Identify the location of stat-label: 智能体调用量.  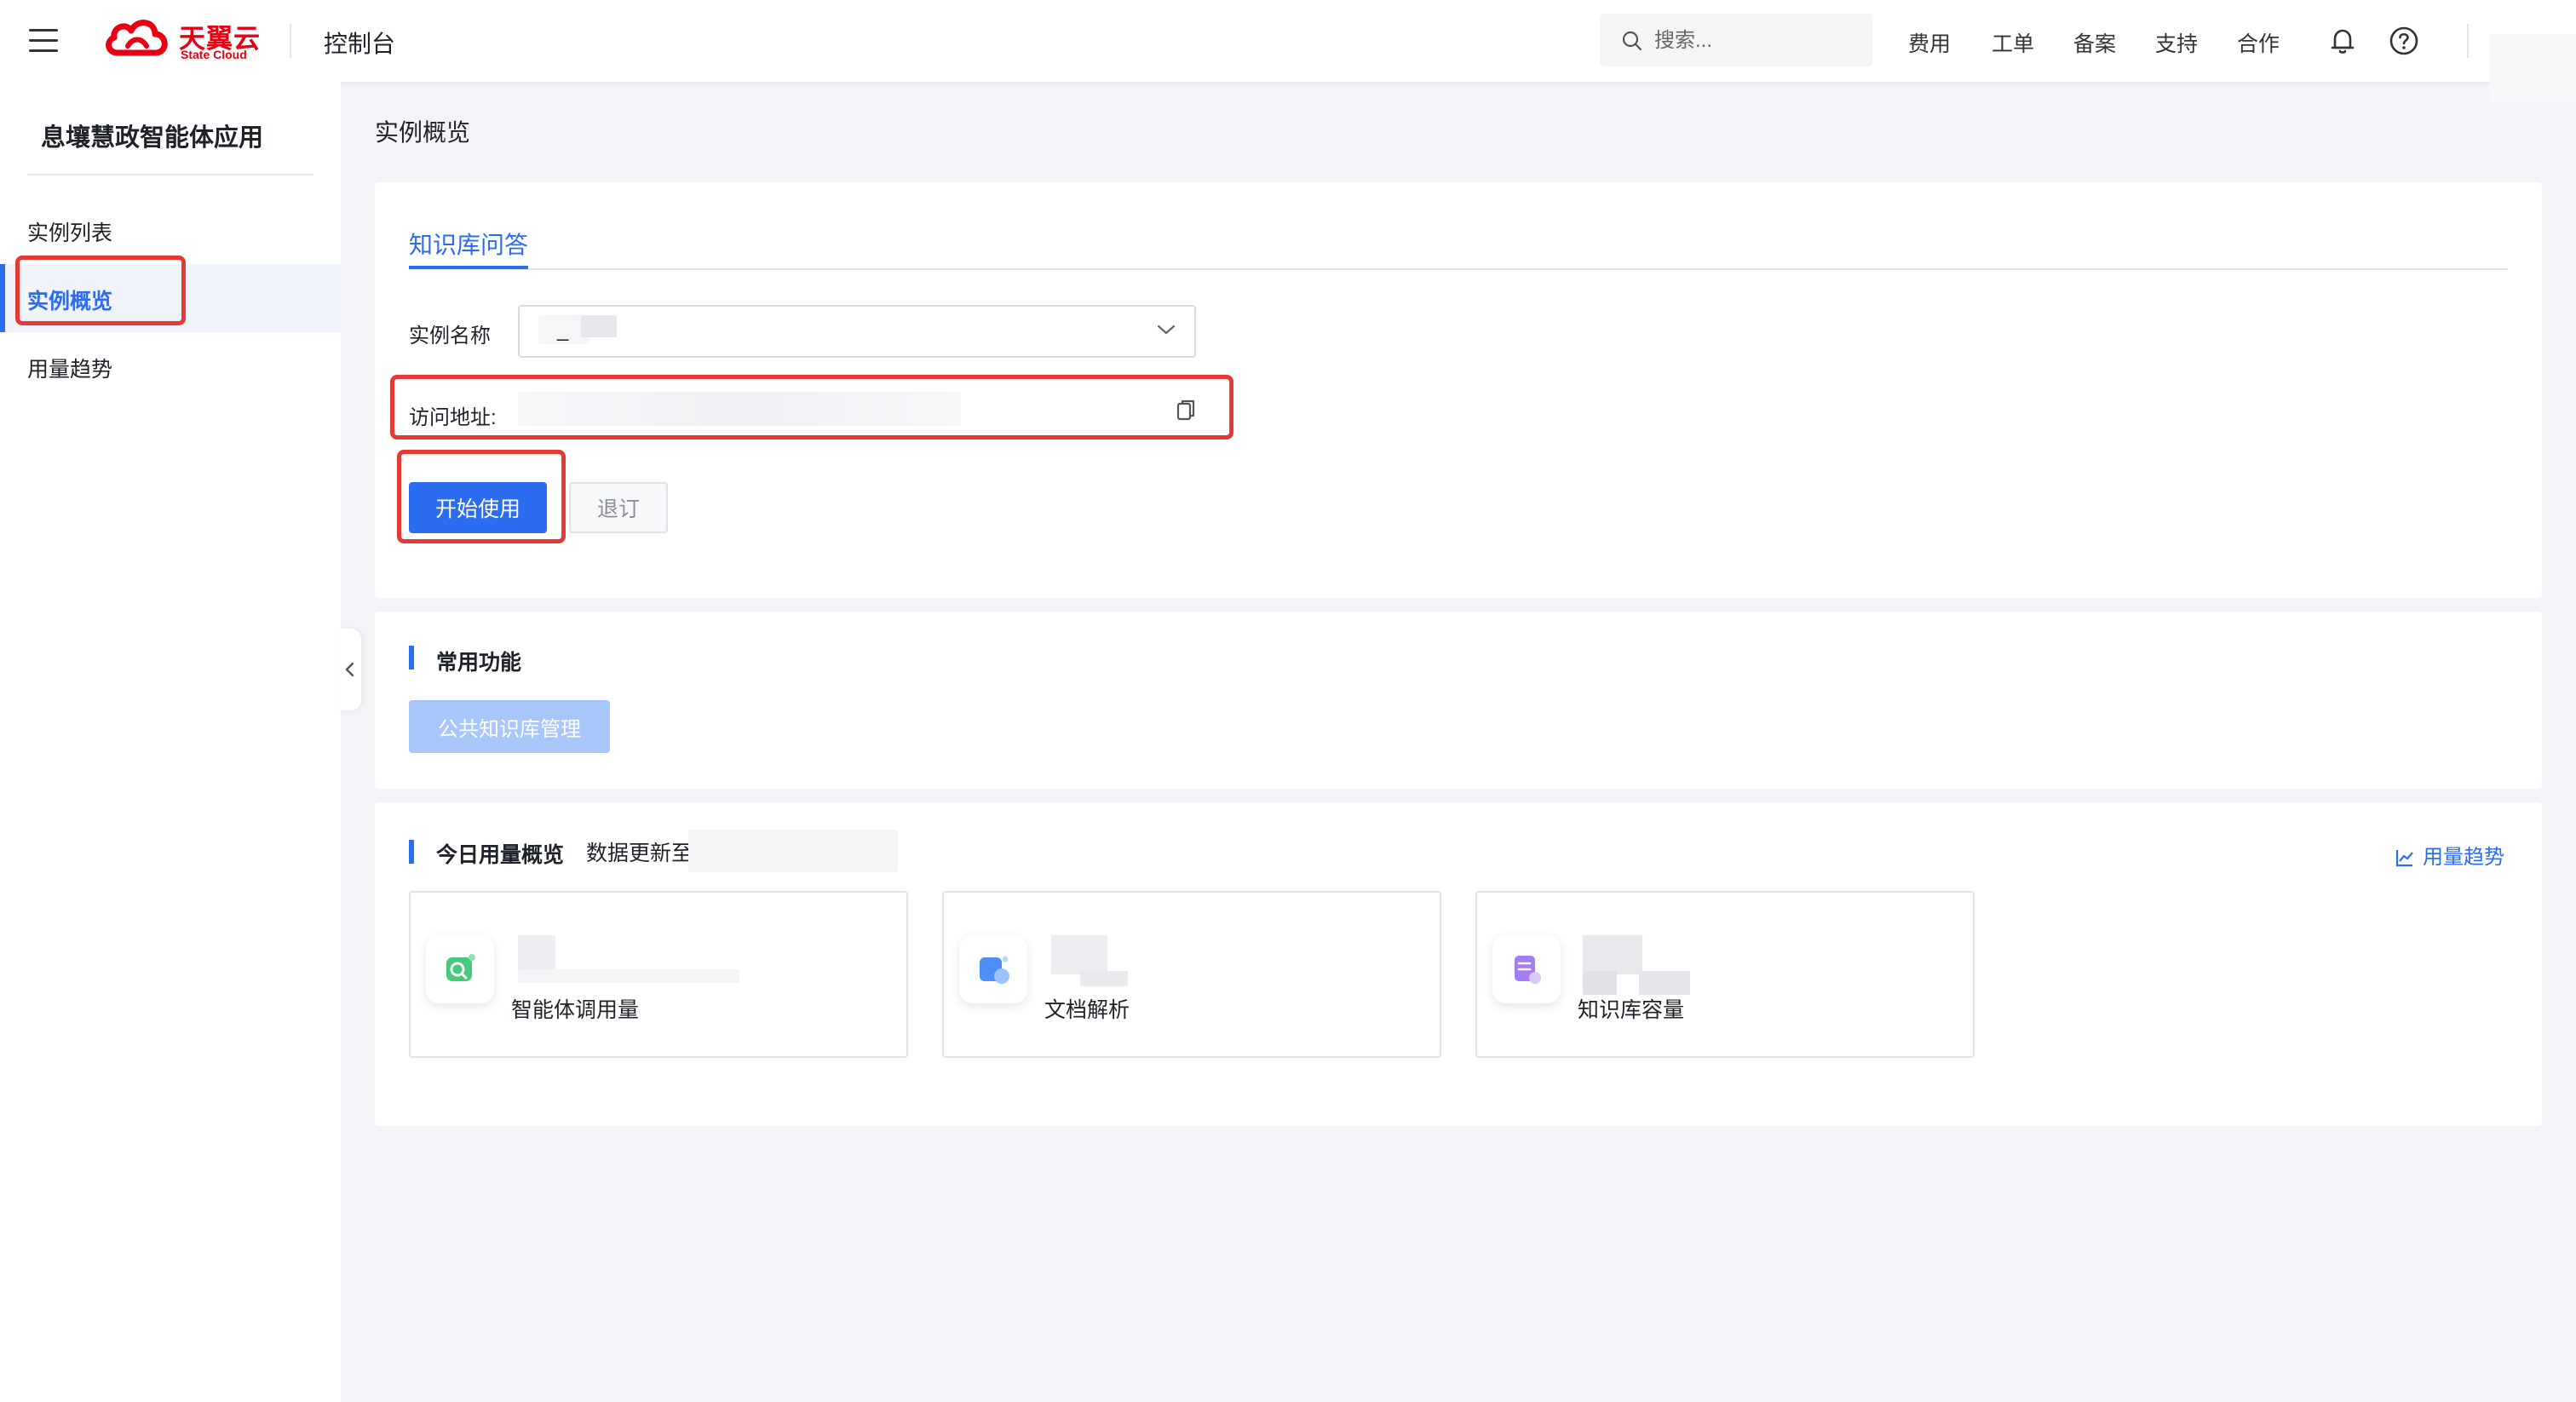
(576, 1010).